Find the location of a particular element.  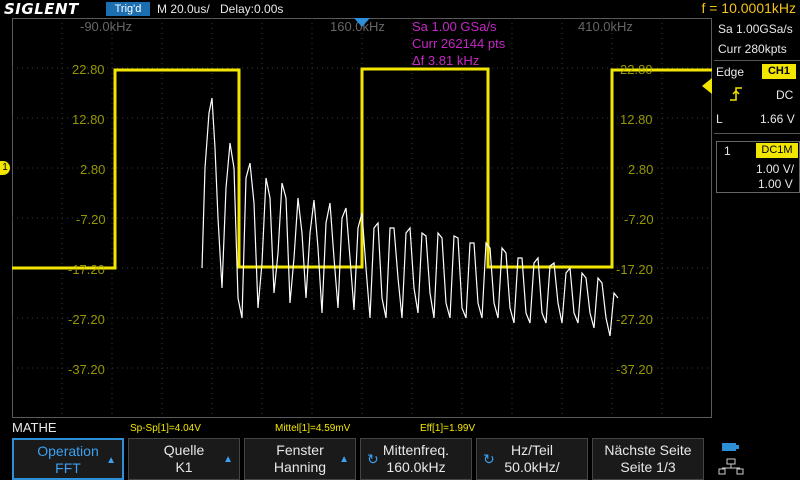

trigger-type: Edge is located at coordinates (730, 72).